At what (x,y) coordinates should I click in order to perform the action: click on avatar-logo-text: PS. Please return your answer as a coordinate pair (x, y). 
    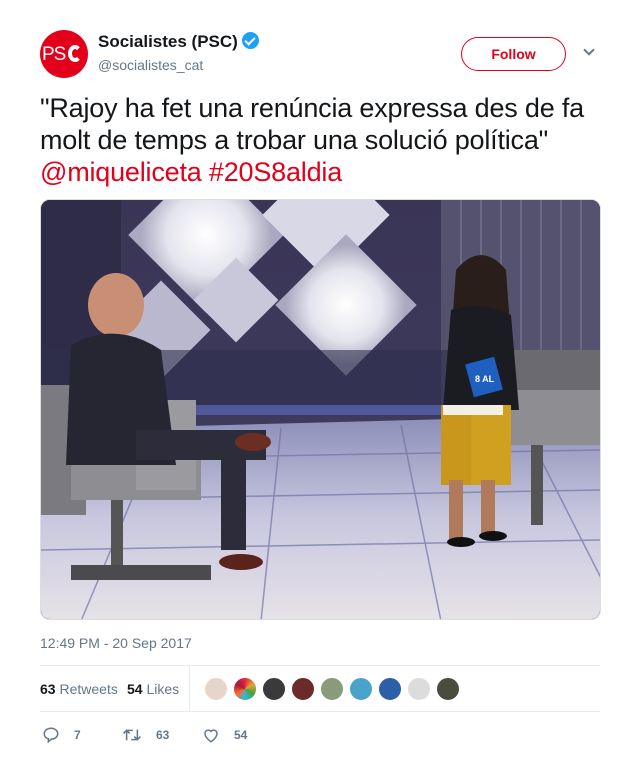
    Looking at the image, I should click on (54, 54).